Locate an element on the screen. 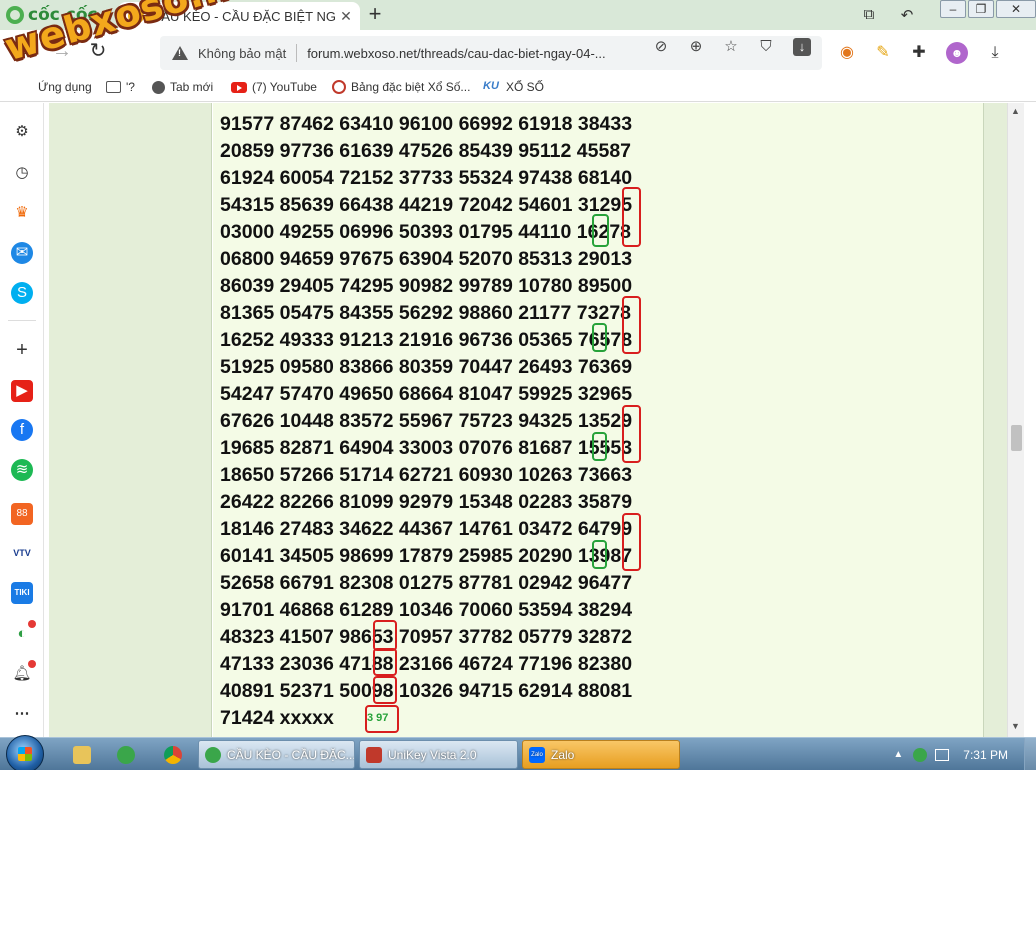 Image resolution: width=1036 pixels, height=952 pixels. gear-icon: ⚙ is located at coordinates (22, 132).